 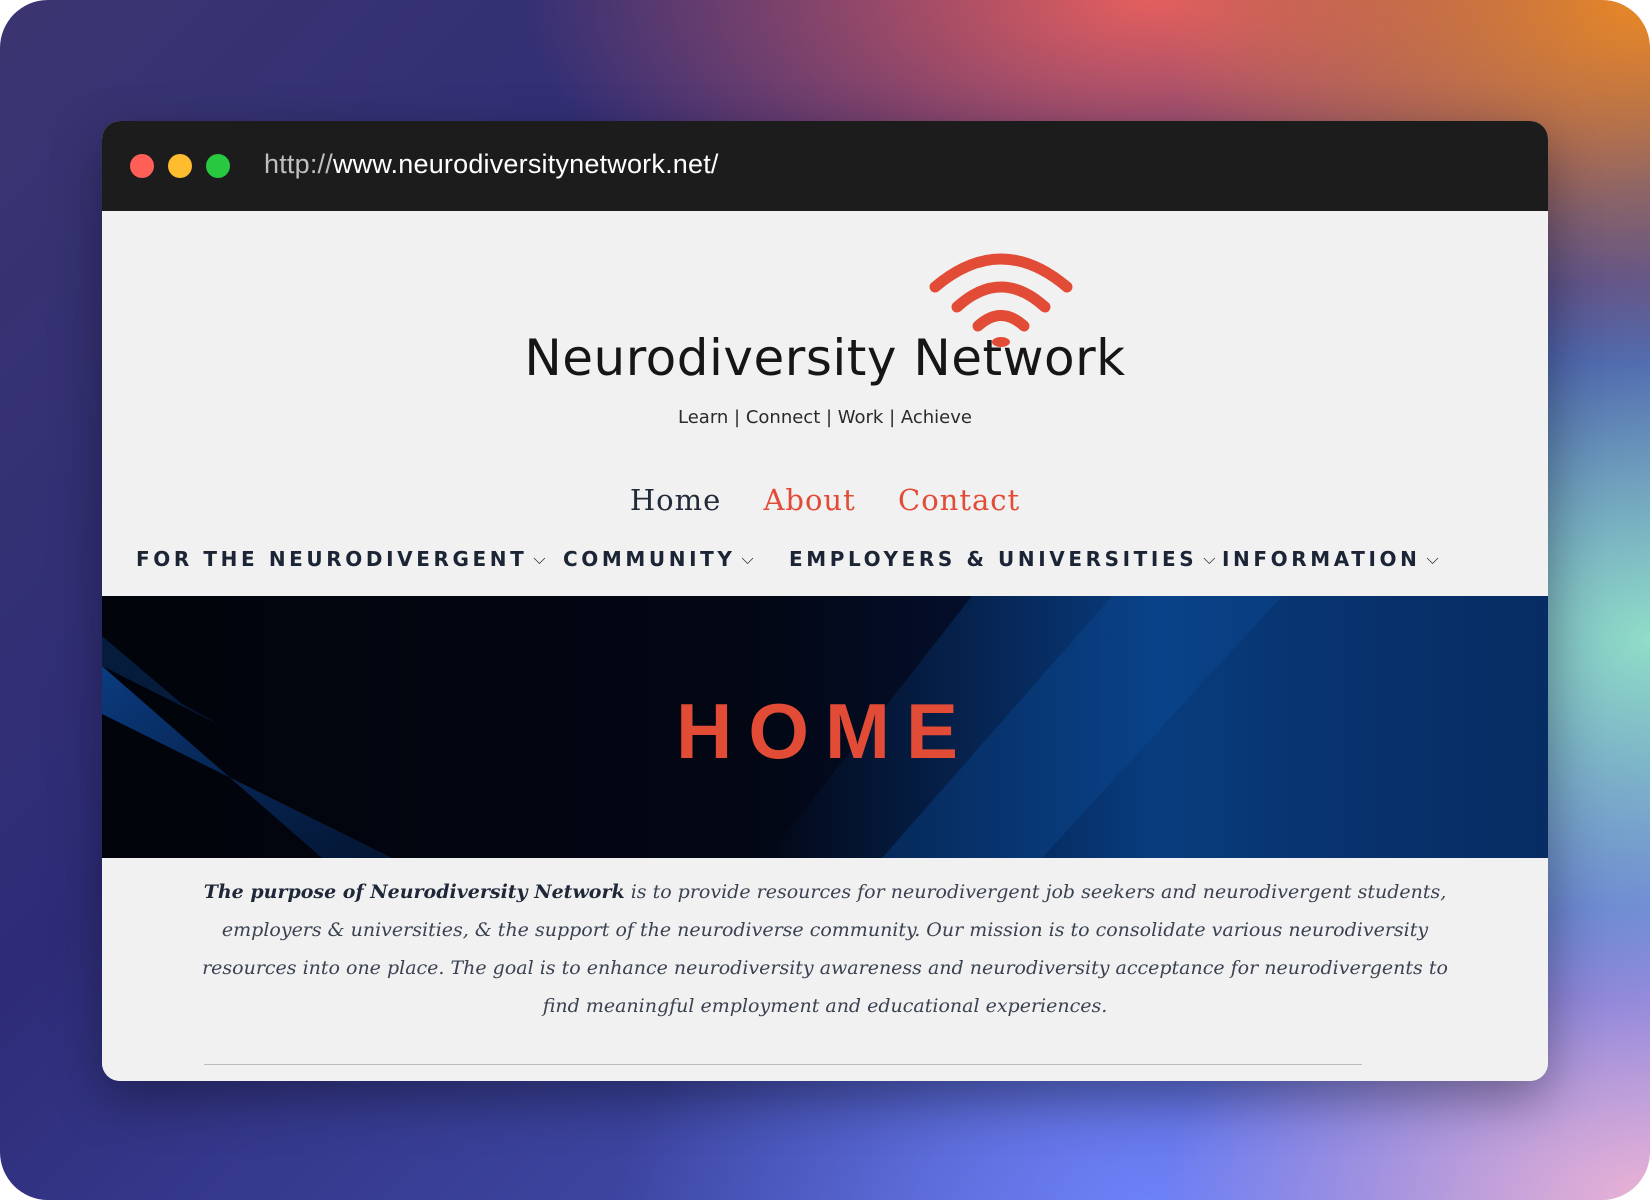 What do you see at coordinates (825, 417) in the screenshot?
I see `brand-tagline: Learn | Connect | Work | Achieve` at bounding box center [825, 417].